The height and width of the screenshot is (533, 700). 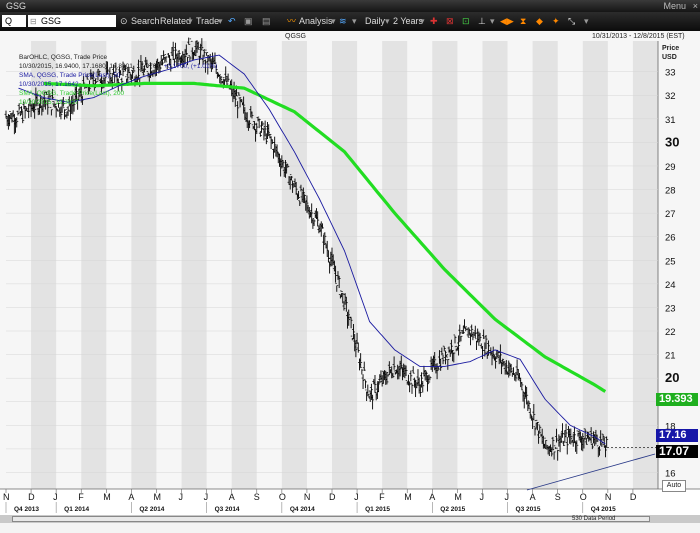 I want to click on interval-dropdown-icon: ▾, so click(x=387, y=21).